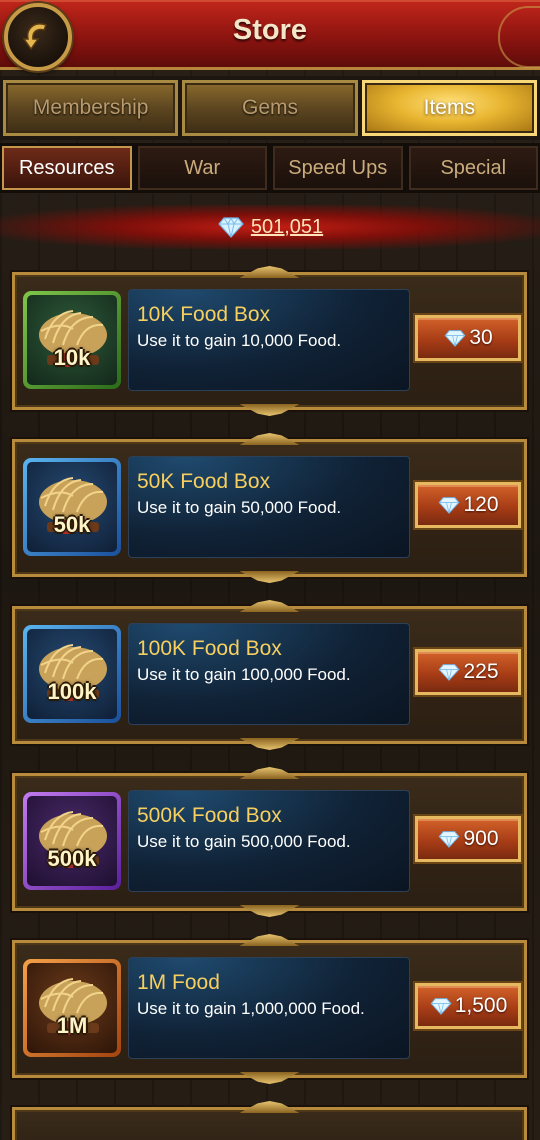  Describe the element at coordinates (204, 481) in the screenshot. I see `item-name: 50K Food Box` at that location.